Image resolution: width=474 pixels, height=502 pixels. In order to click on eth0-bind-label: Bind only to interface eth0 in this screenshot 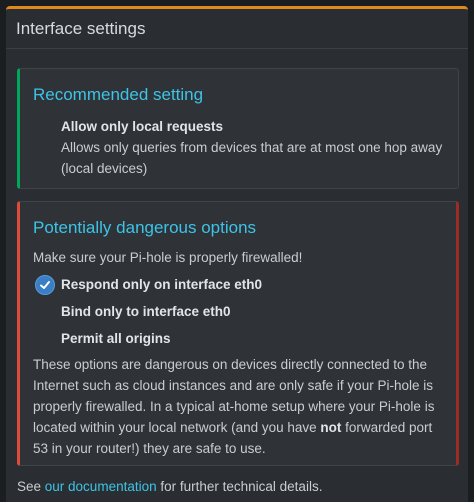, I will do `click(146, 311)`.